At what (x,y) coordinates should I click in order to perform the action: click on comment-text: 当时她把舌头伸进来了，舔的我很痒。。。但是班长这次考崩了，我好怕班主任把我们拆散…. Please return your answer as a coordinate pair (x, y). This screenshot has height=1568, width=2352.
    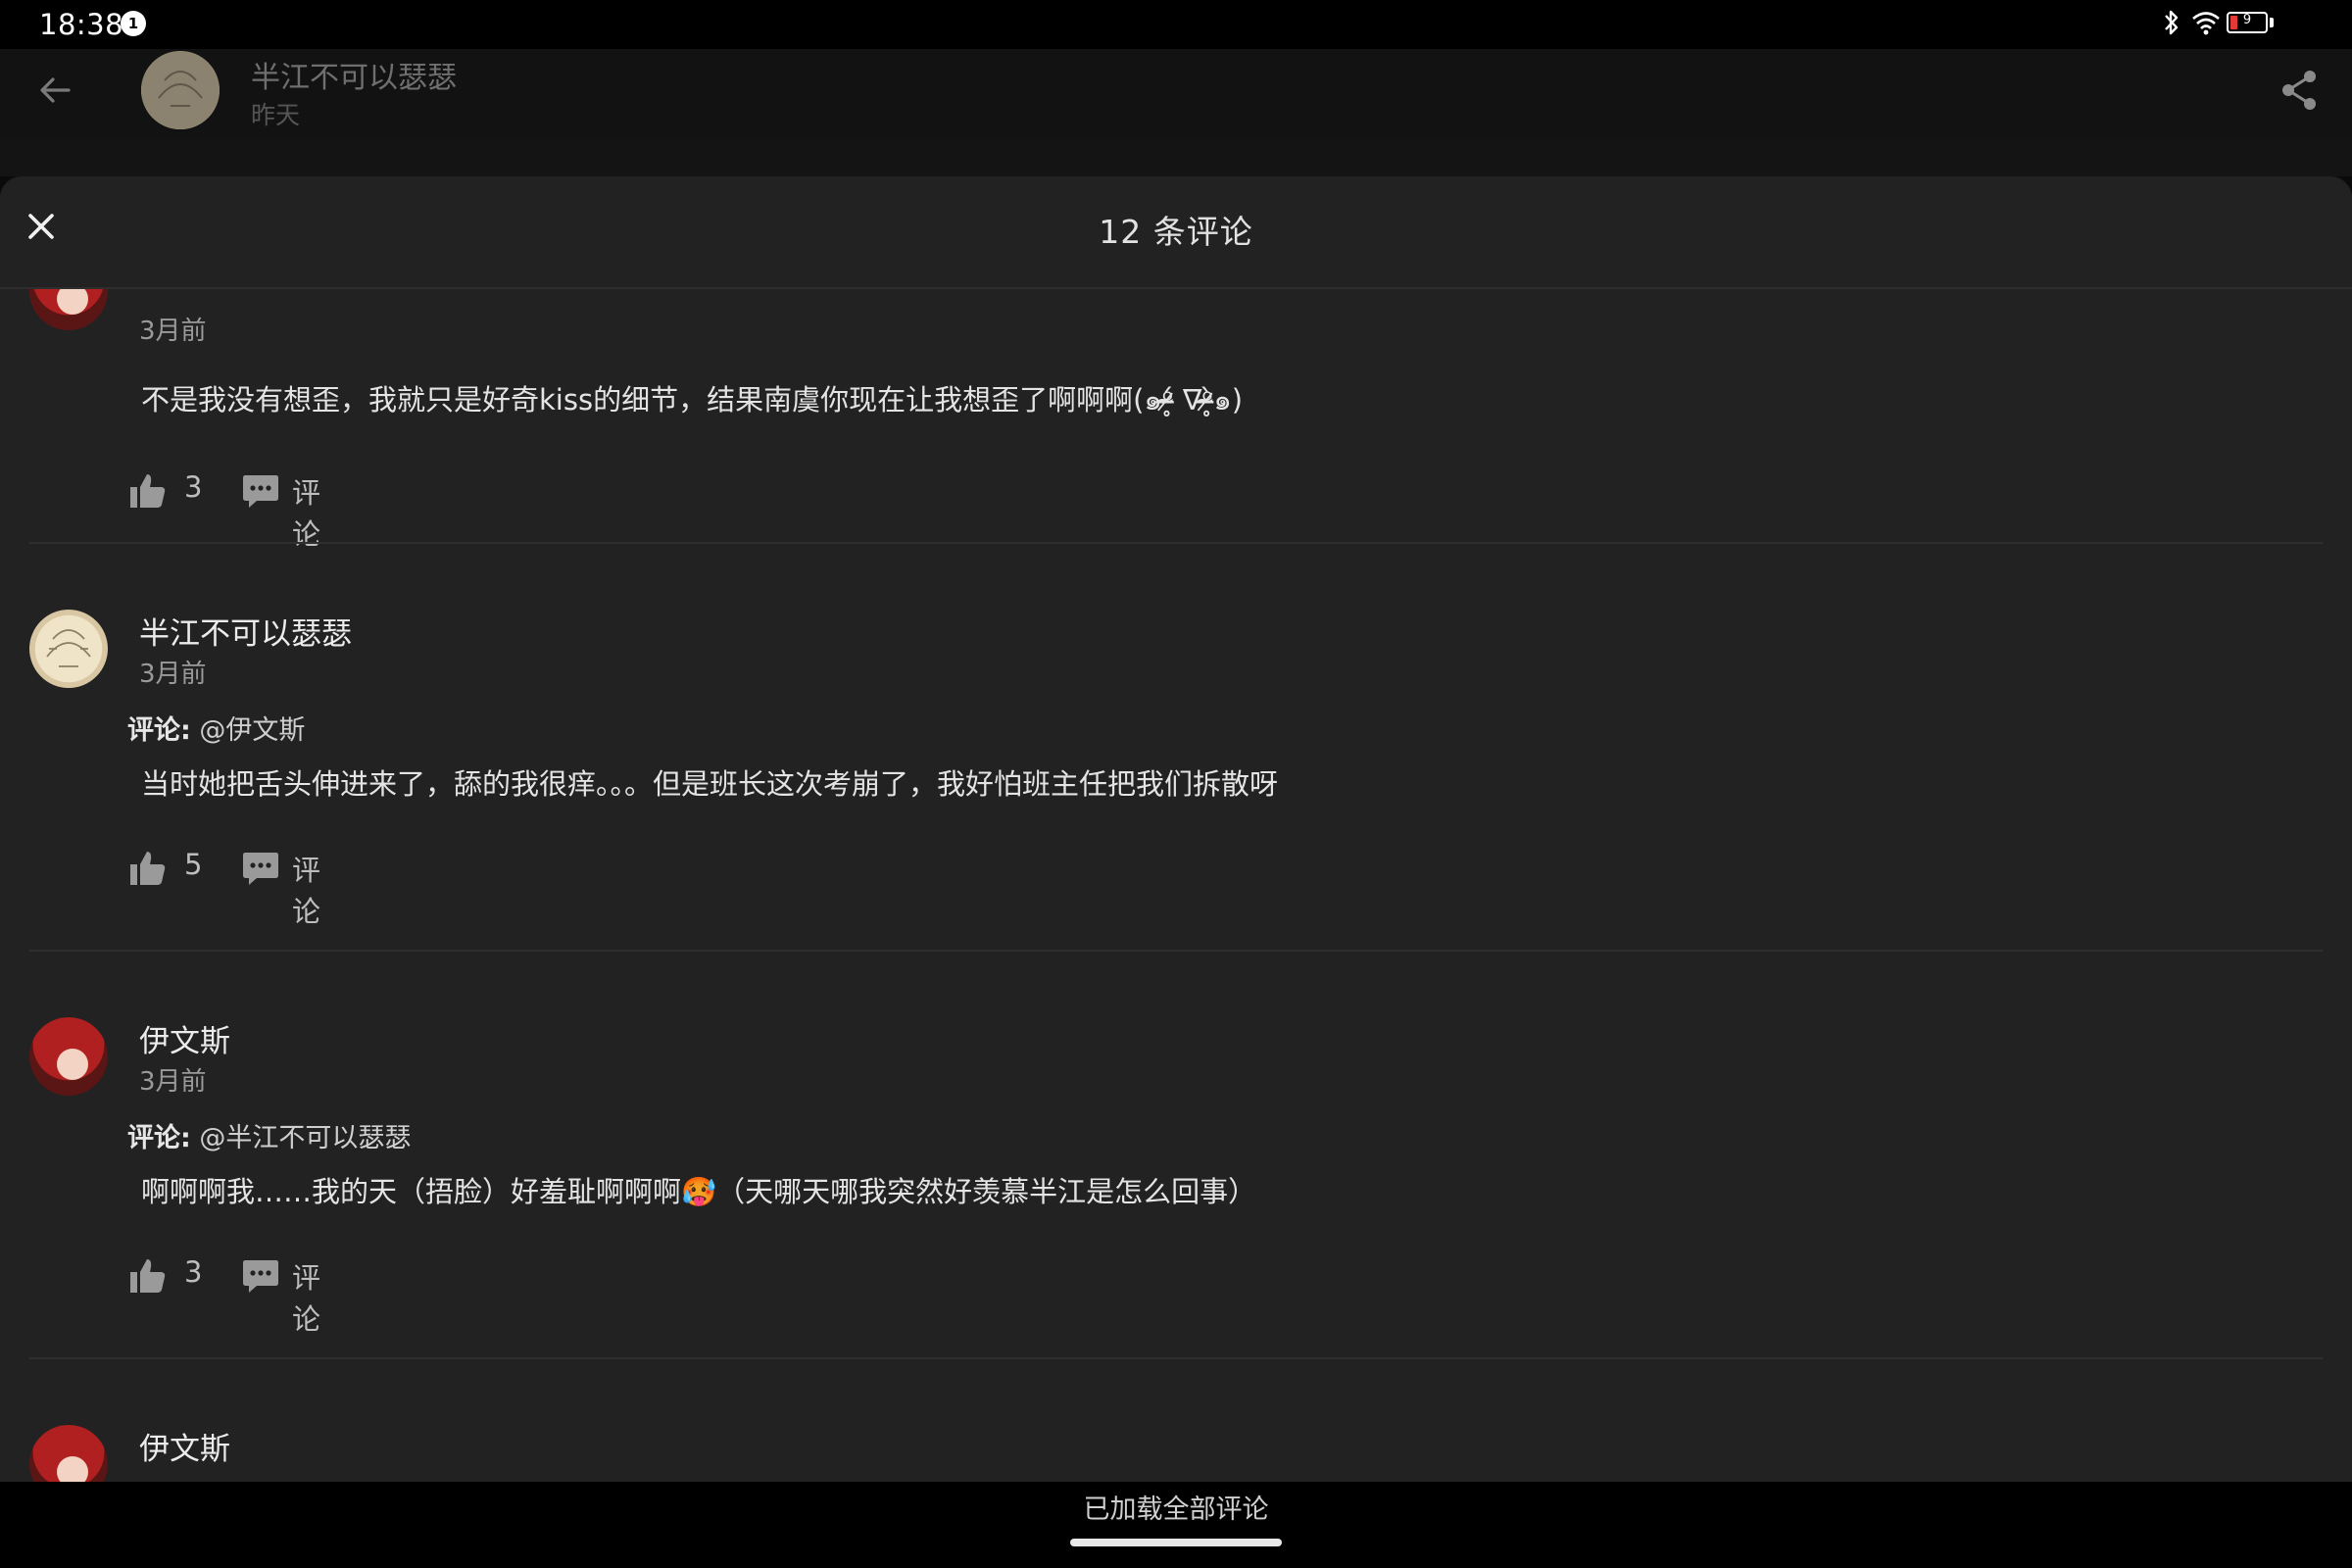
    Looking at the image, I should click on (710, 784).